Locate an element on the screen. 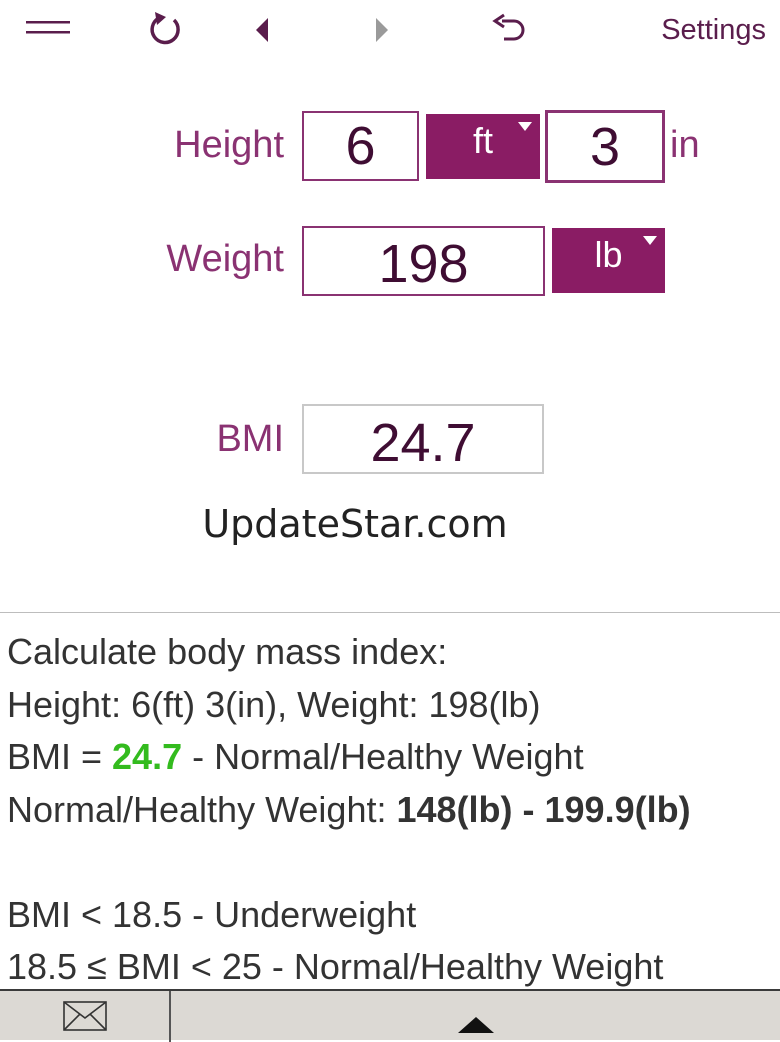 Image resolution: width=780 pixels, height=1042 pixels. info-healthy-prefix: Normal/Healthy Weight: is located at coordinates (202, 809).